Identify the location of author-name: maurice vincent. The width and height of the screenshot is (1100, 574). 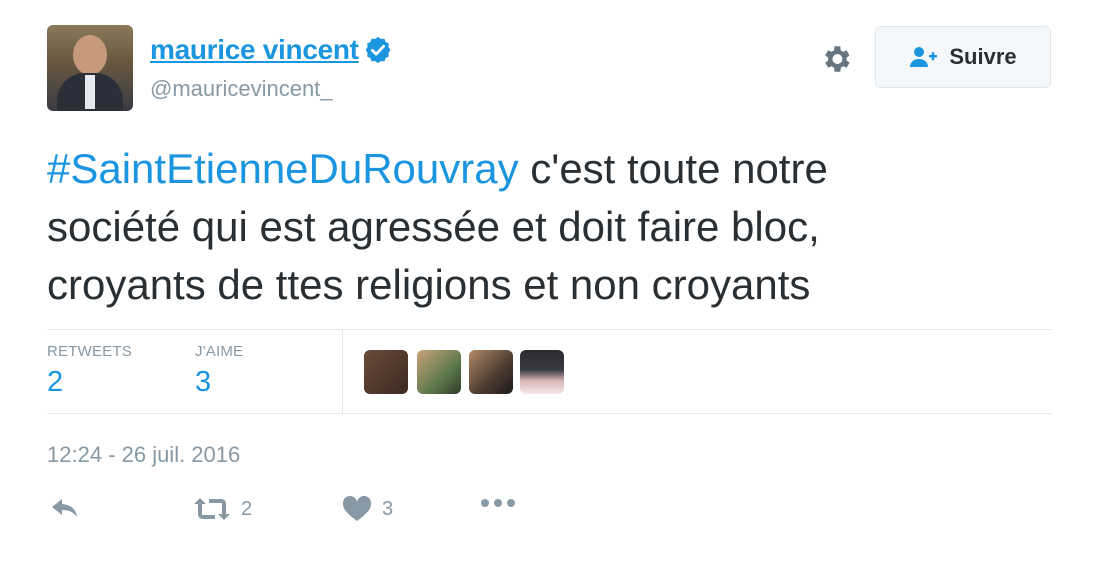
(254, 50).